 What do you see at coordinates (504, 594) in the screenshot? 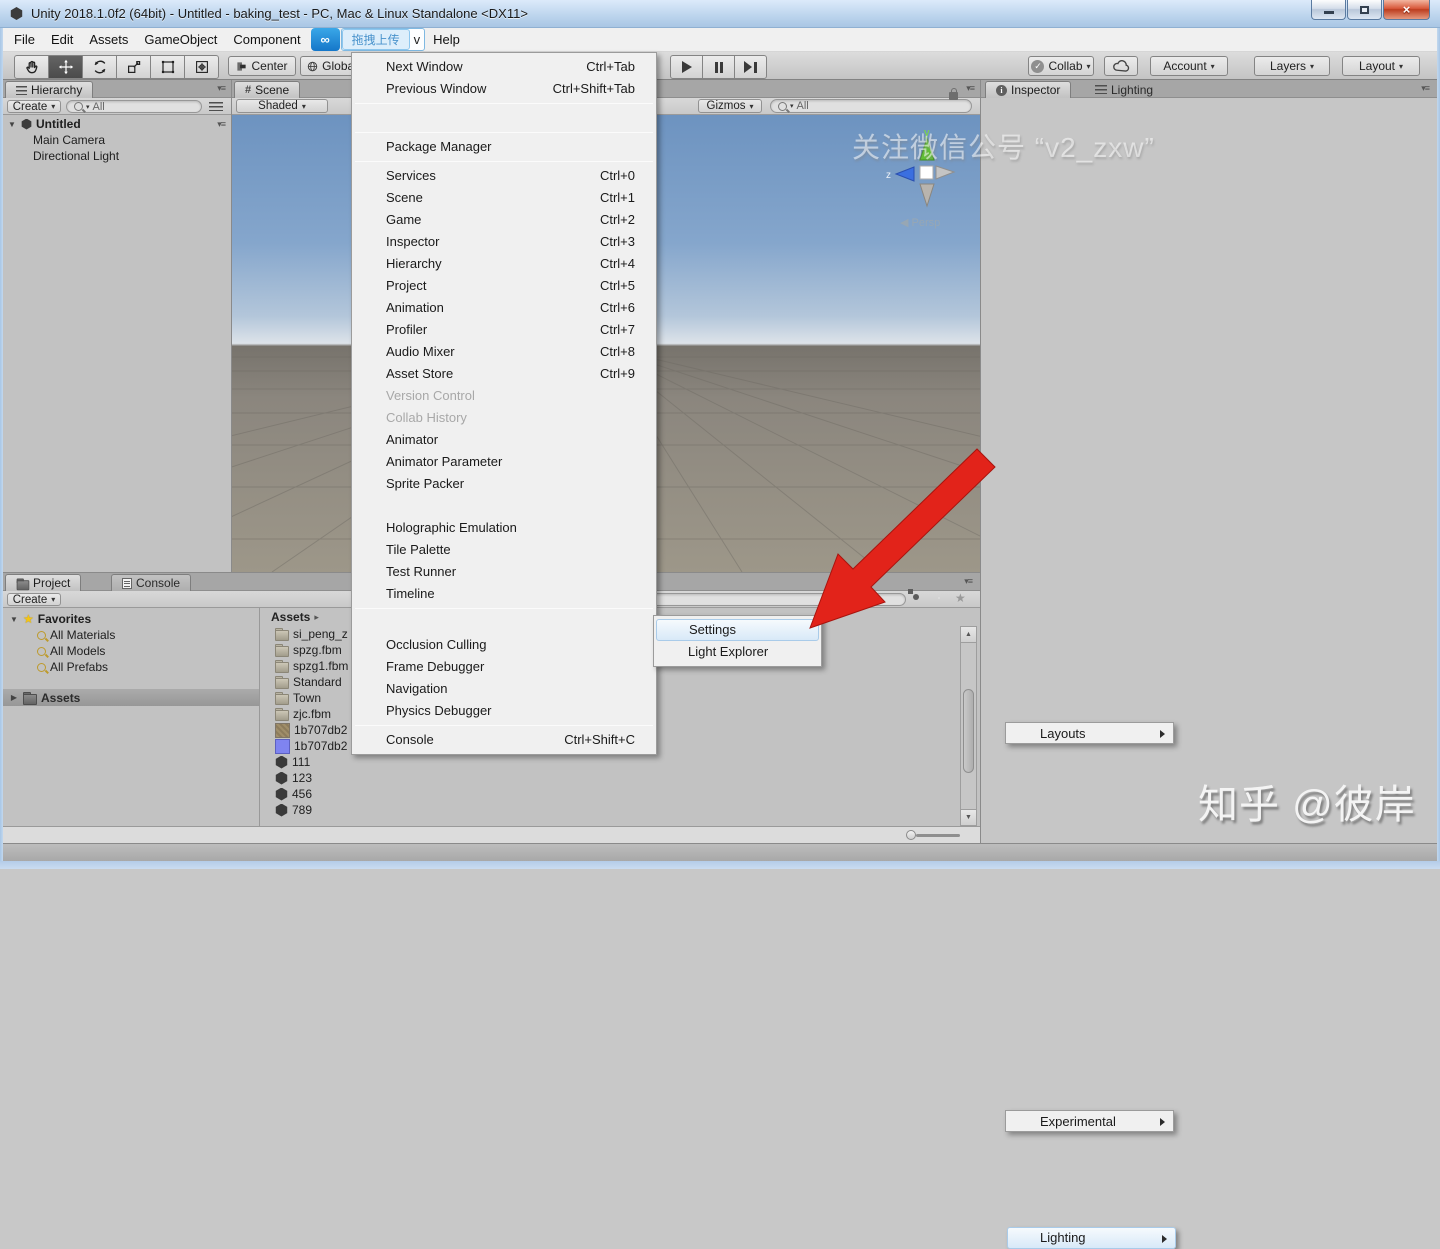
I see `menu-item: Timeline` at bounding box center [504, 594].